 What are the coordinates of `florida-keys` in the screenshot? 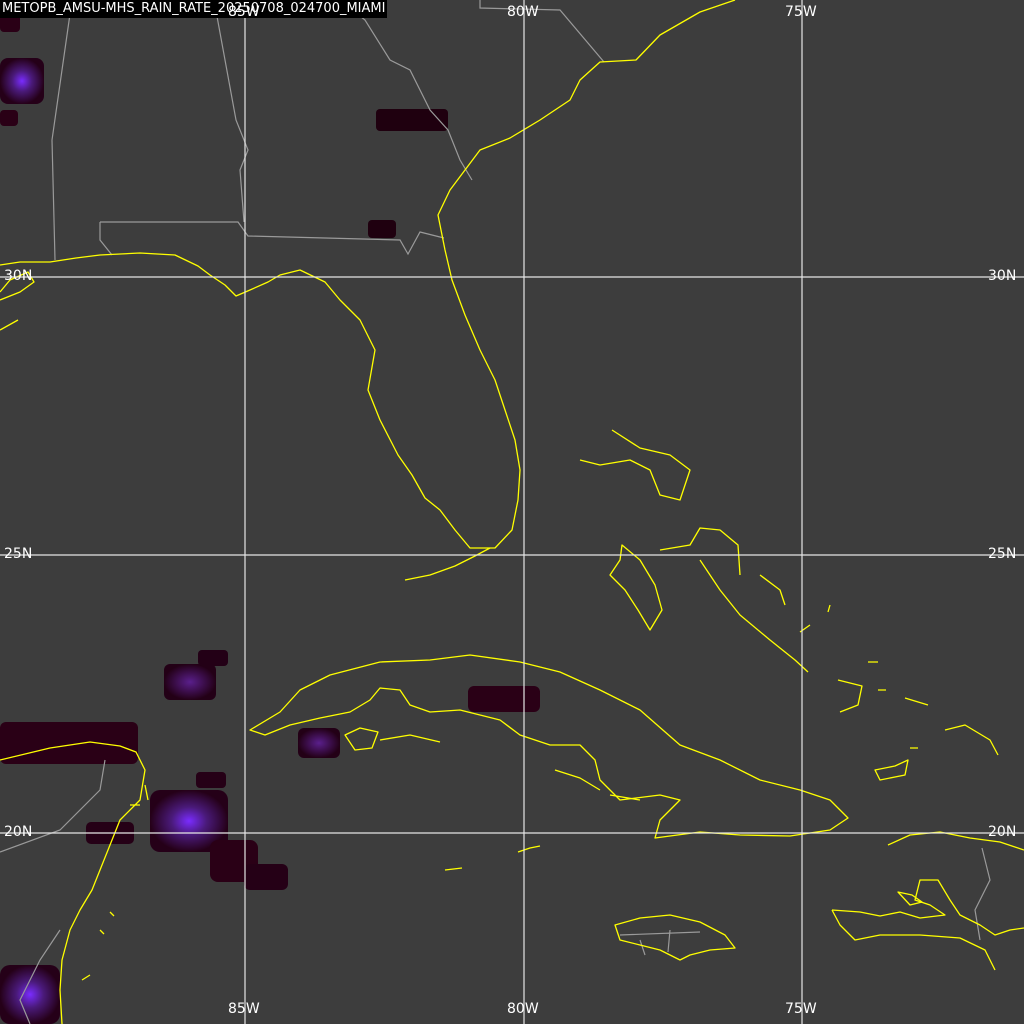 It's located at (447, 564).